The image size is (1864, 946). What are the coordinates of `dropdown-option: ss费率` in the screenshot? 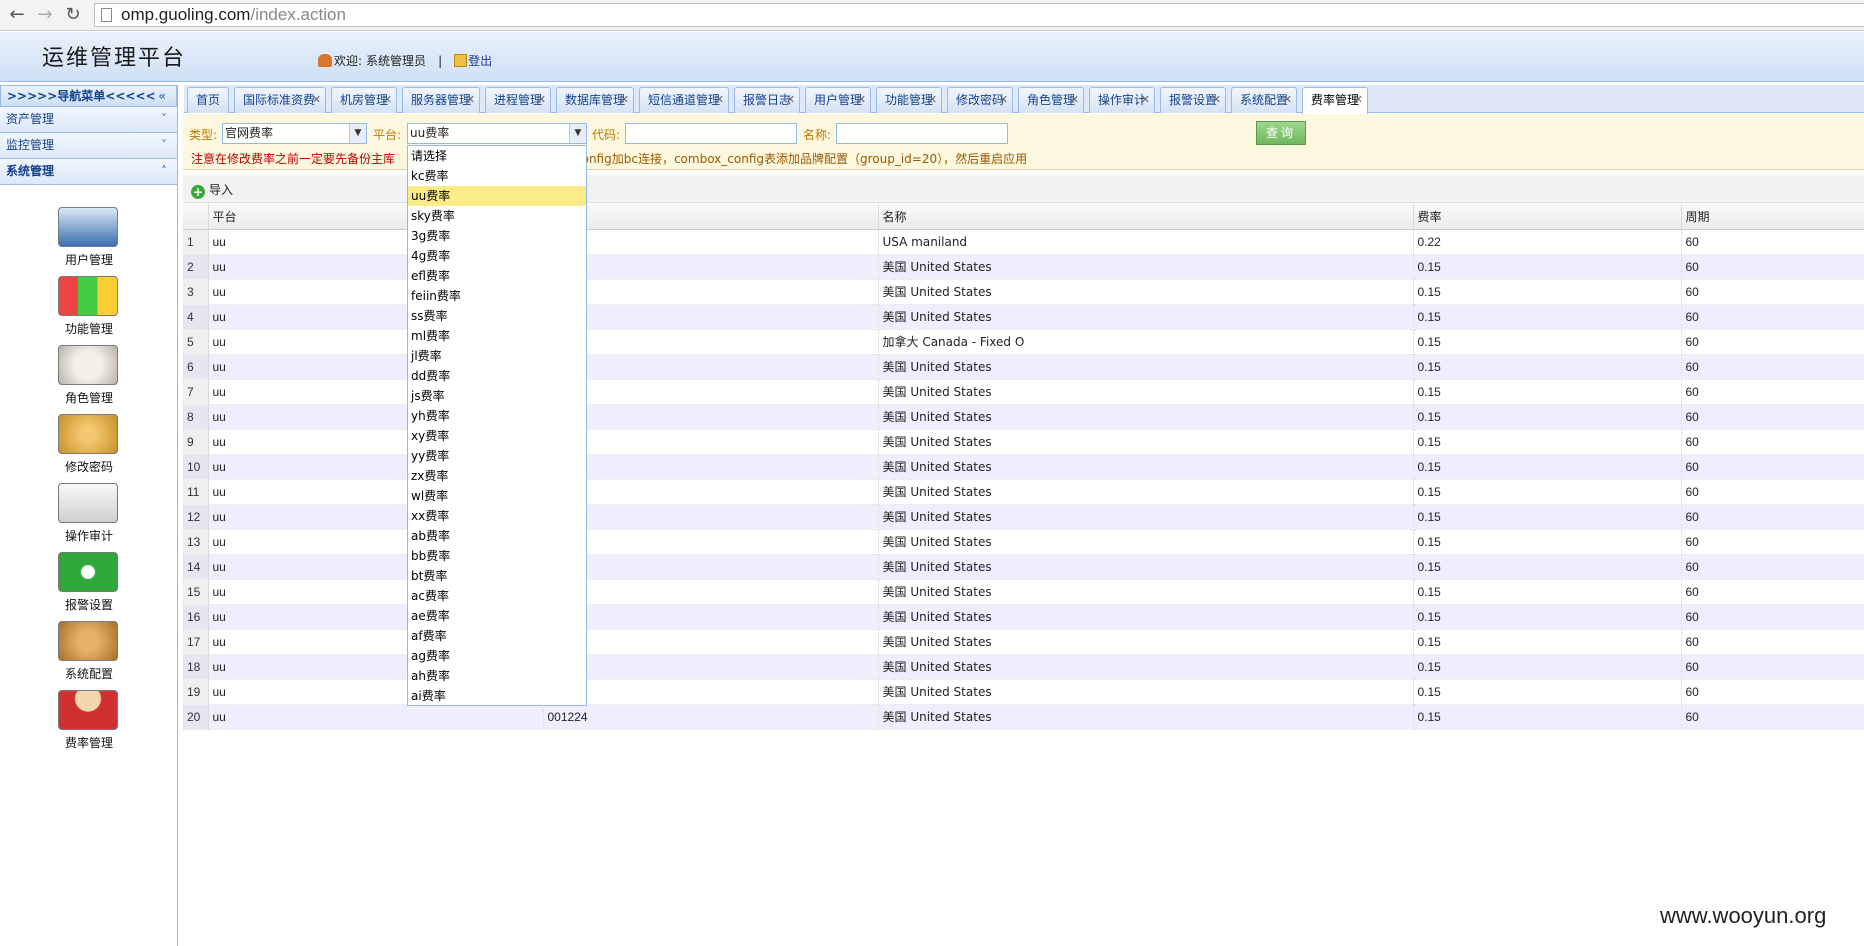 It's located at (497, 316).